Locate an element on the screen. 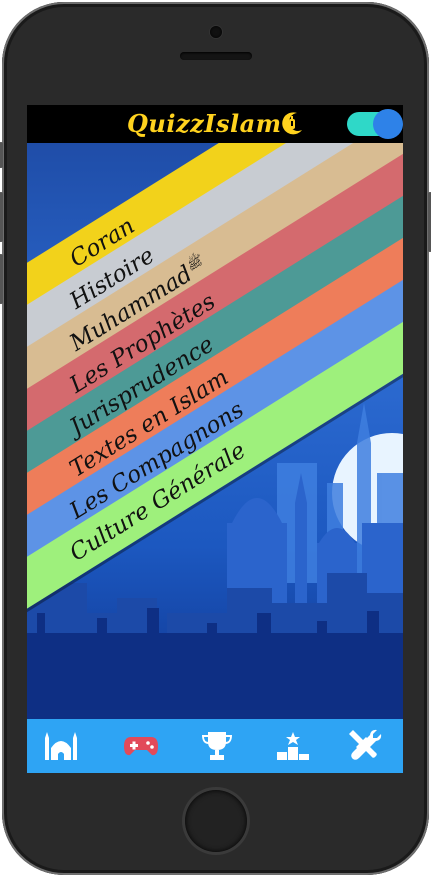 The width and height of the screenshot is (431, 877). theme-toggle is located at coordinates (375, 124).